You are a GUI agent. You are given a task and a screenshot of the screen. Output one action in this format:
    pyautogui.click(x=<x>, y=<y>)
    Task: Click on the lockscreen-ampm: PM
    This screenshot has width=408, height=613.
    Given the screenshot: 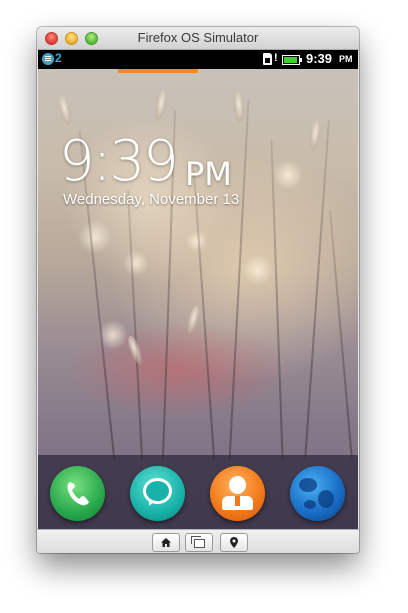 What is the action you would take?
    pyautogui.click(x=208, y=174)
    